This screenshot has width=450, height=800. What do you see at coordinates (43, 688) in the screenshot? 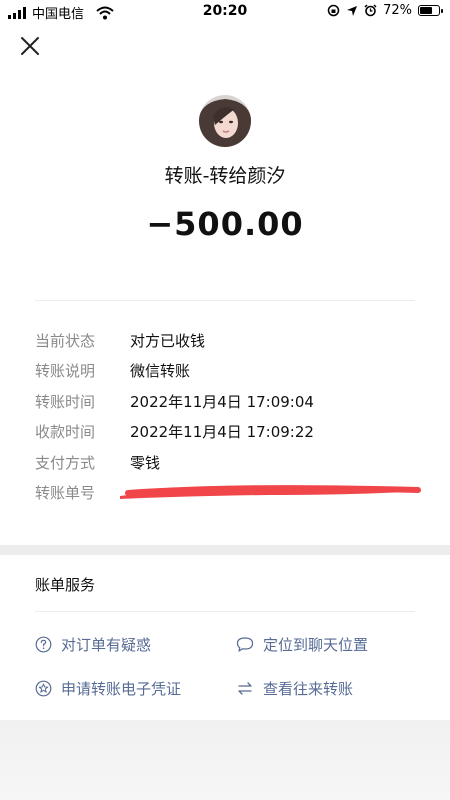
I see `star-circle-icon` at bounding box center [43, 688].